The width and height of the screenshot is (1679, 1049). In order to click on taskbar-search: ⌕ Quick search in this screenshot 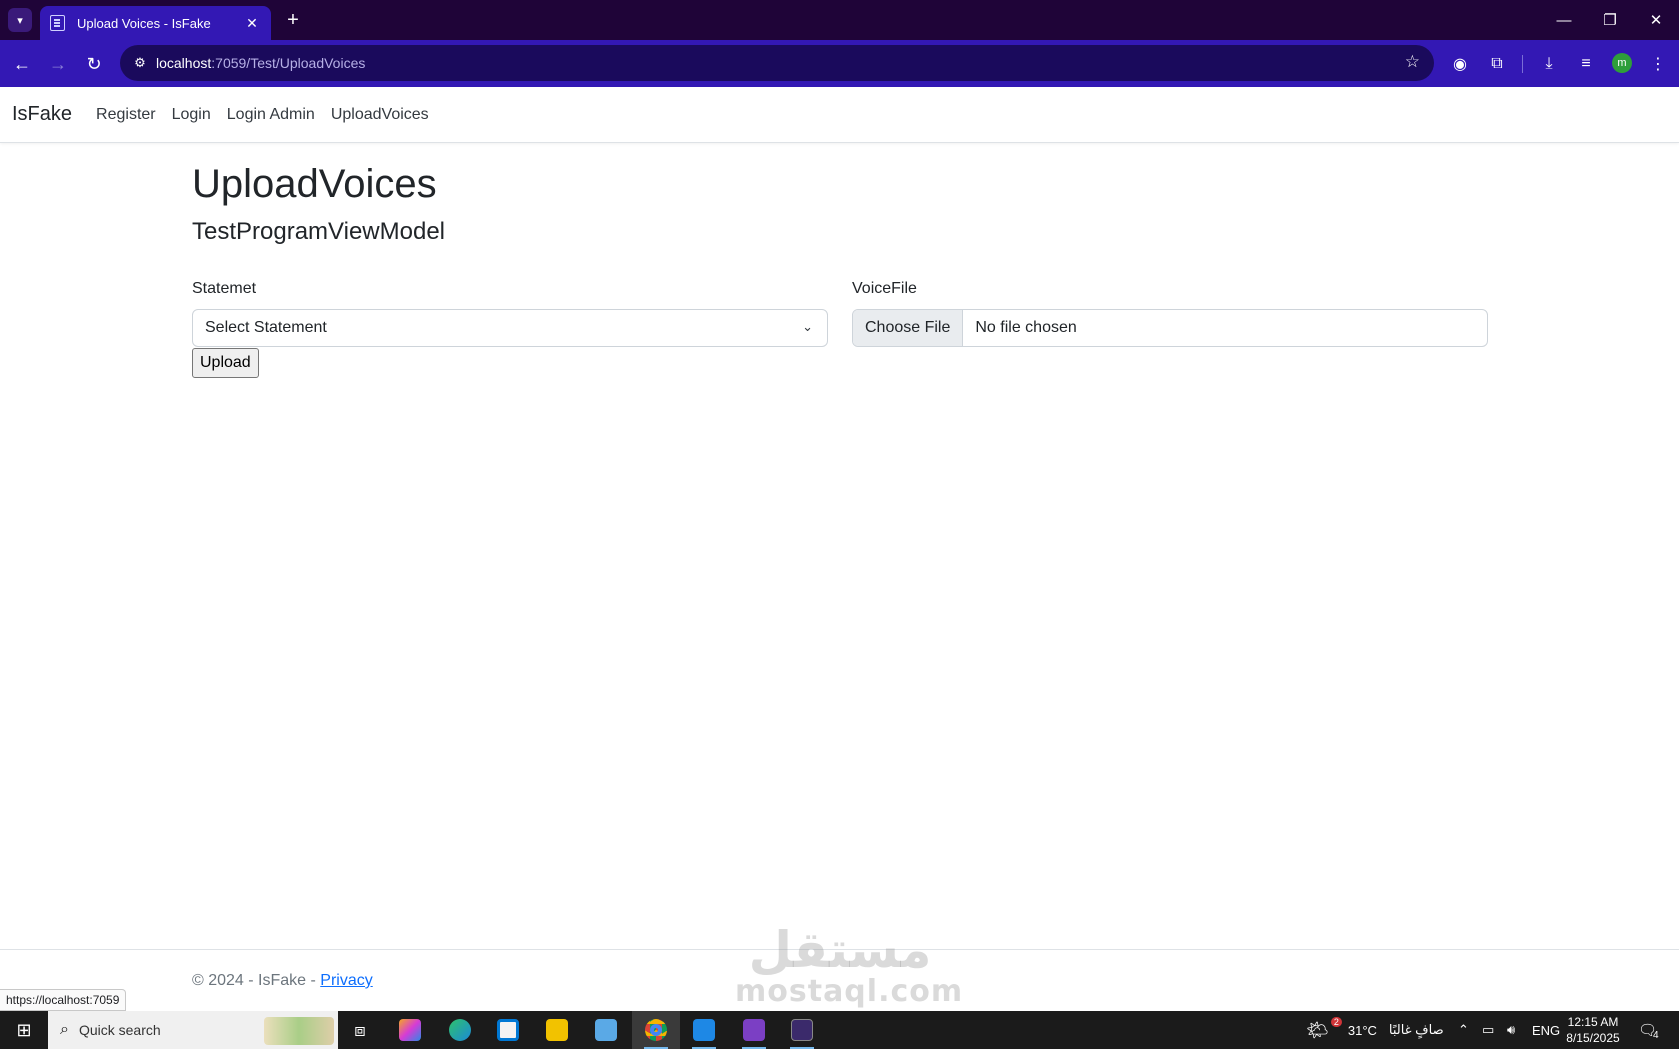, I will do `click(193, 1030)`.